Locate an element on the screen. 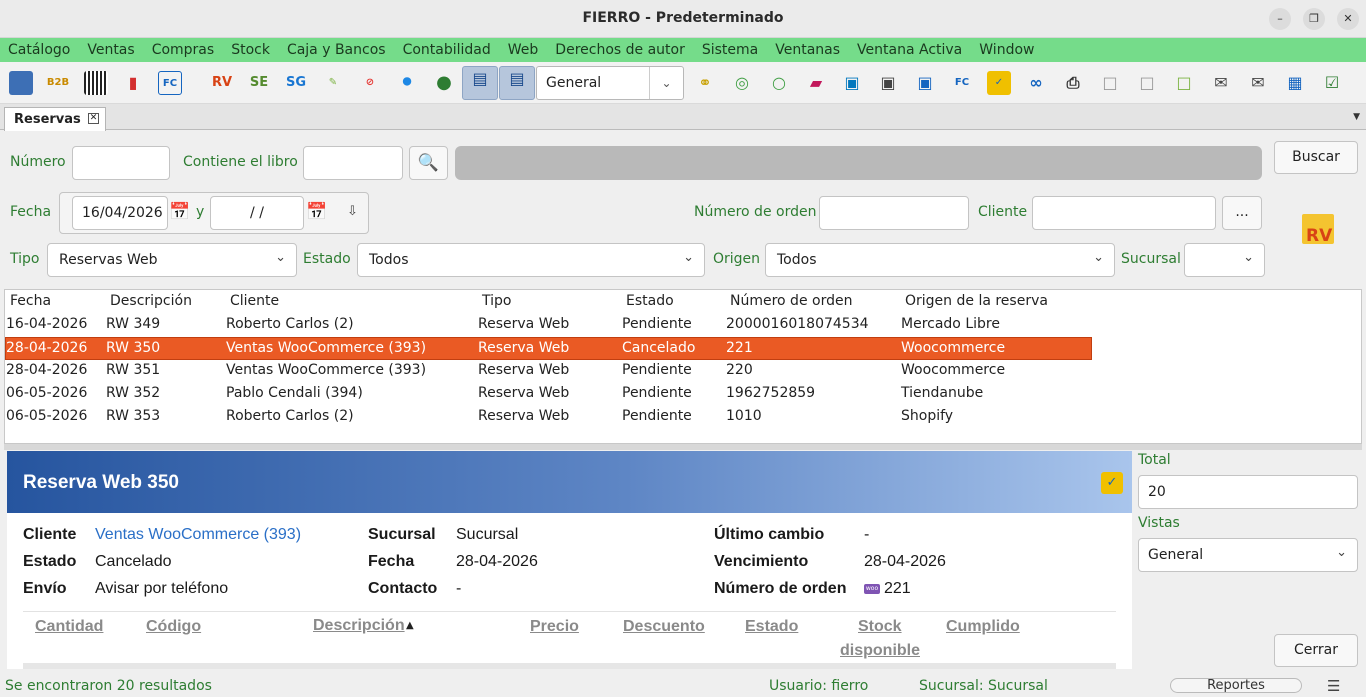  libro-input is located at coordinates (353, 163).